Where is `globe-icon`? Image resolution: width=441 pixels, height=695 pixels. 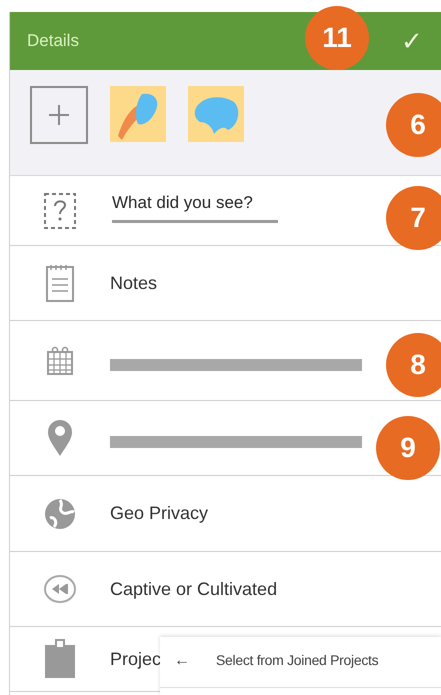
globe-icon is located at coordinates (60, 514).